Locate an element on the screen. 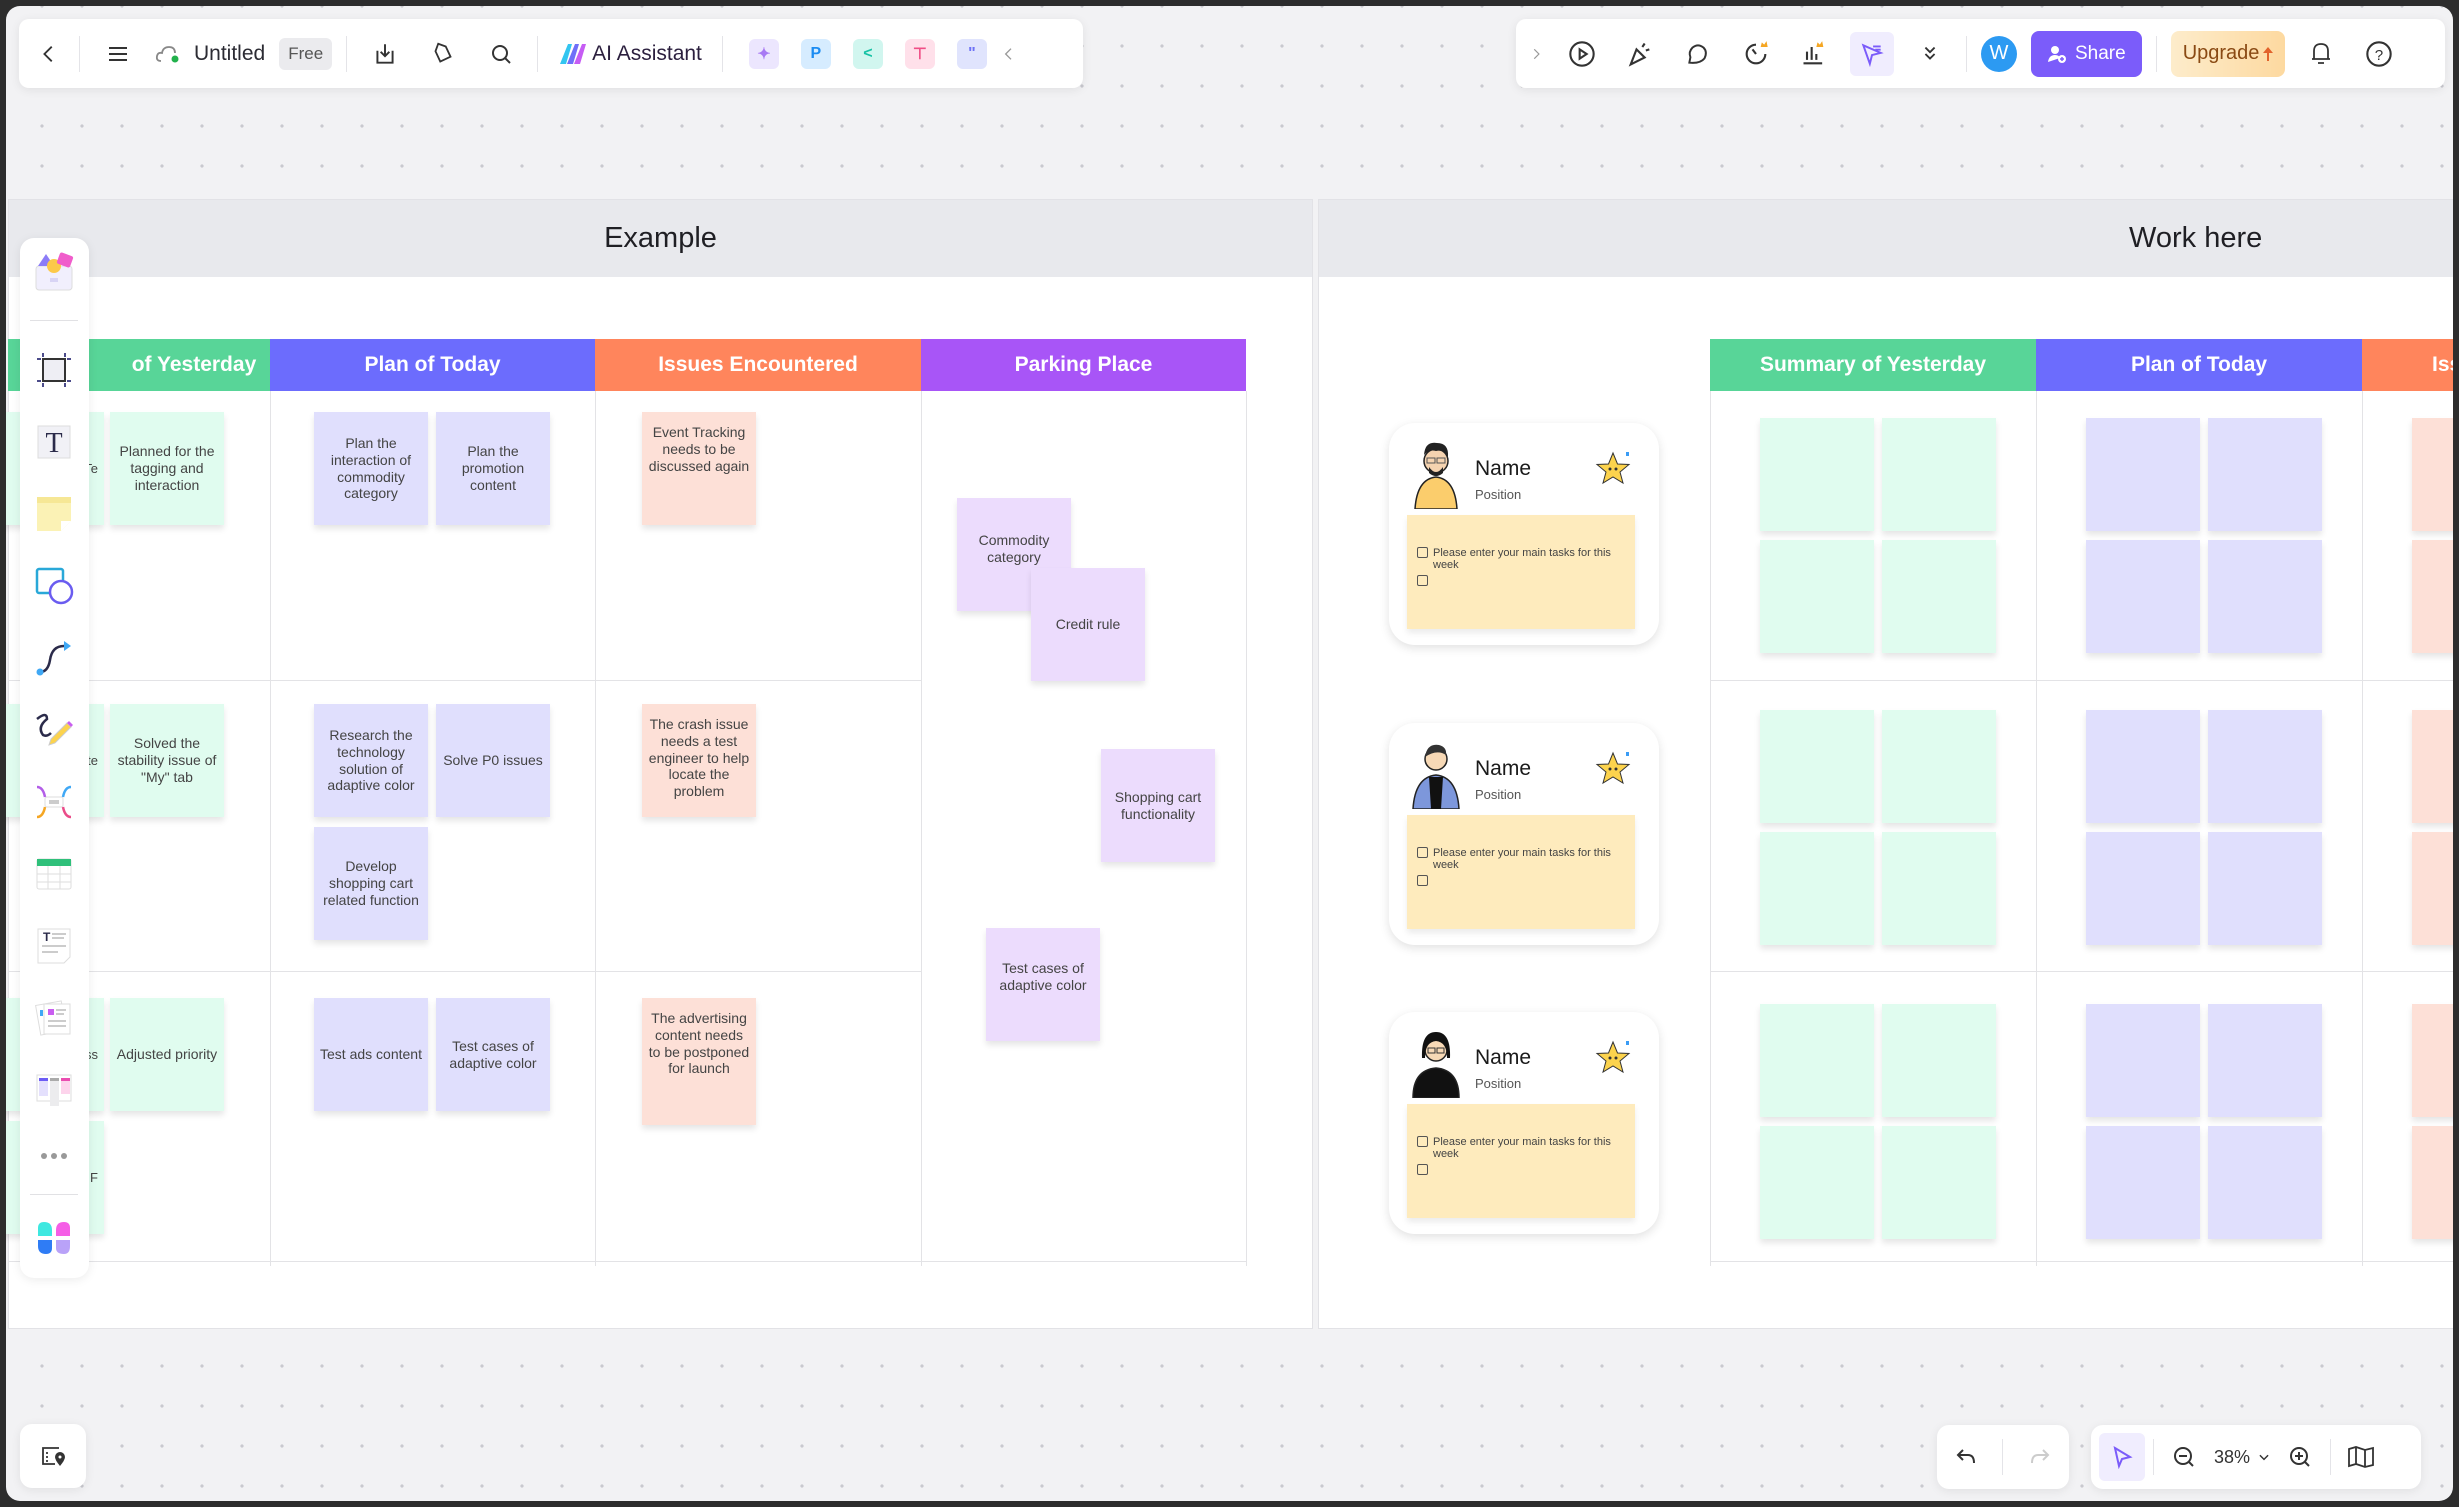 This screenshot has height=1507, width=2459. plan-badge: Free is located at coordinates (306, 53).